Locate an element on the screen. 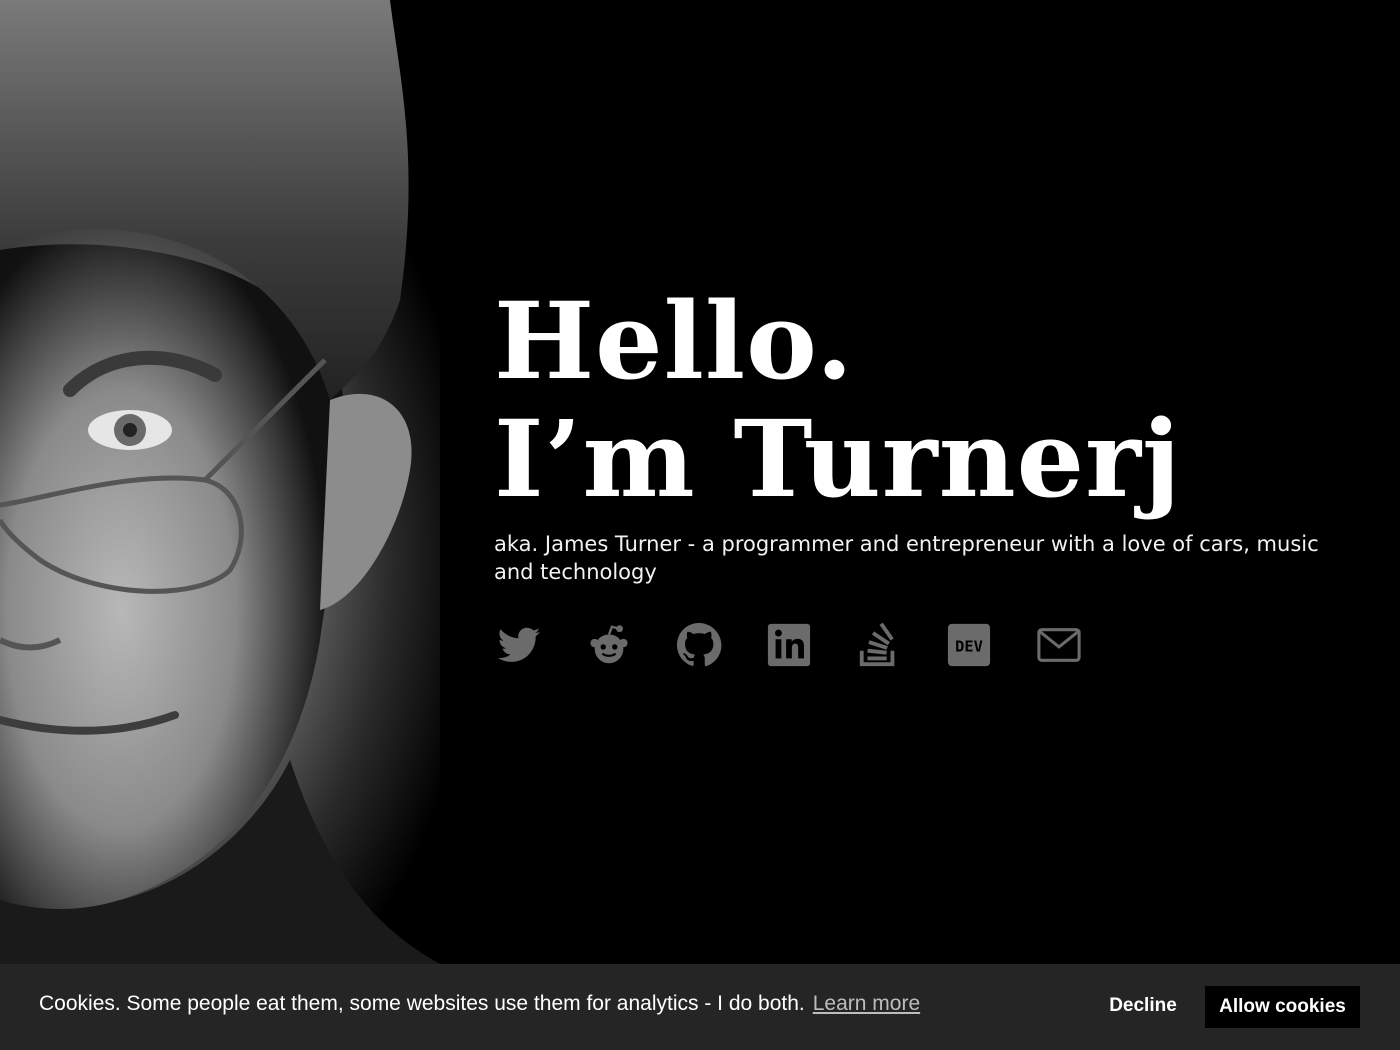 The height and width of the screenshot is (1050, 1400). twitter-icon is located at coordinates (519, 644).